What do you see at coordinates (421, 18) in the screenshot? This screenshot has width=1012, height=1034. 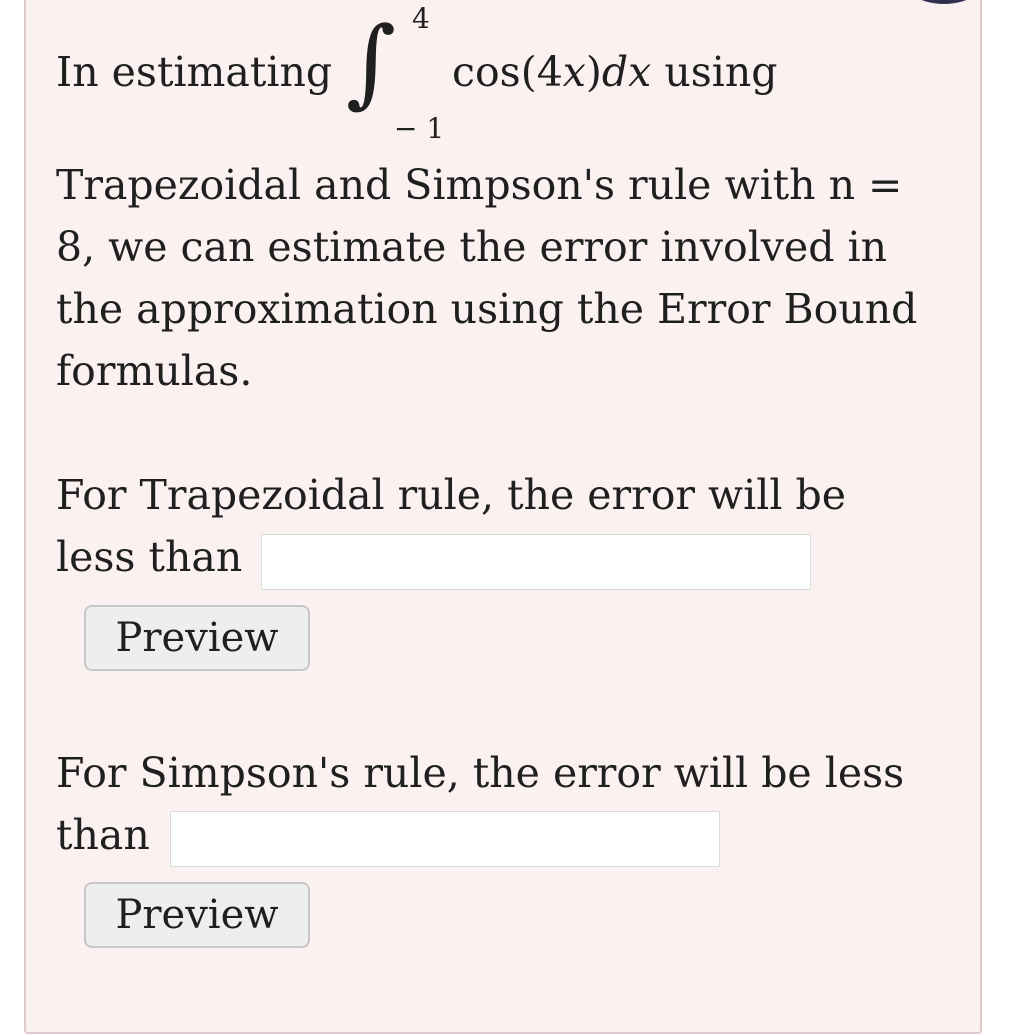 I see `integral-upper-limit: 4` at bounding box center [421, 18].